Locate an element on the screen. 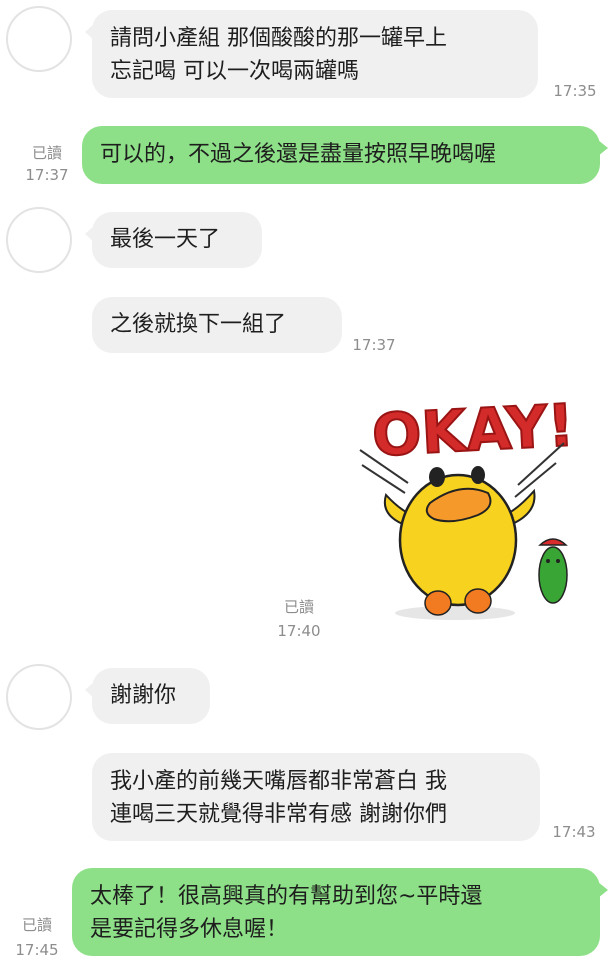 The image size is (610, 974). incoming-message-bubble: 最後一天了 is located at coordinates (173, 240).